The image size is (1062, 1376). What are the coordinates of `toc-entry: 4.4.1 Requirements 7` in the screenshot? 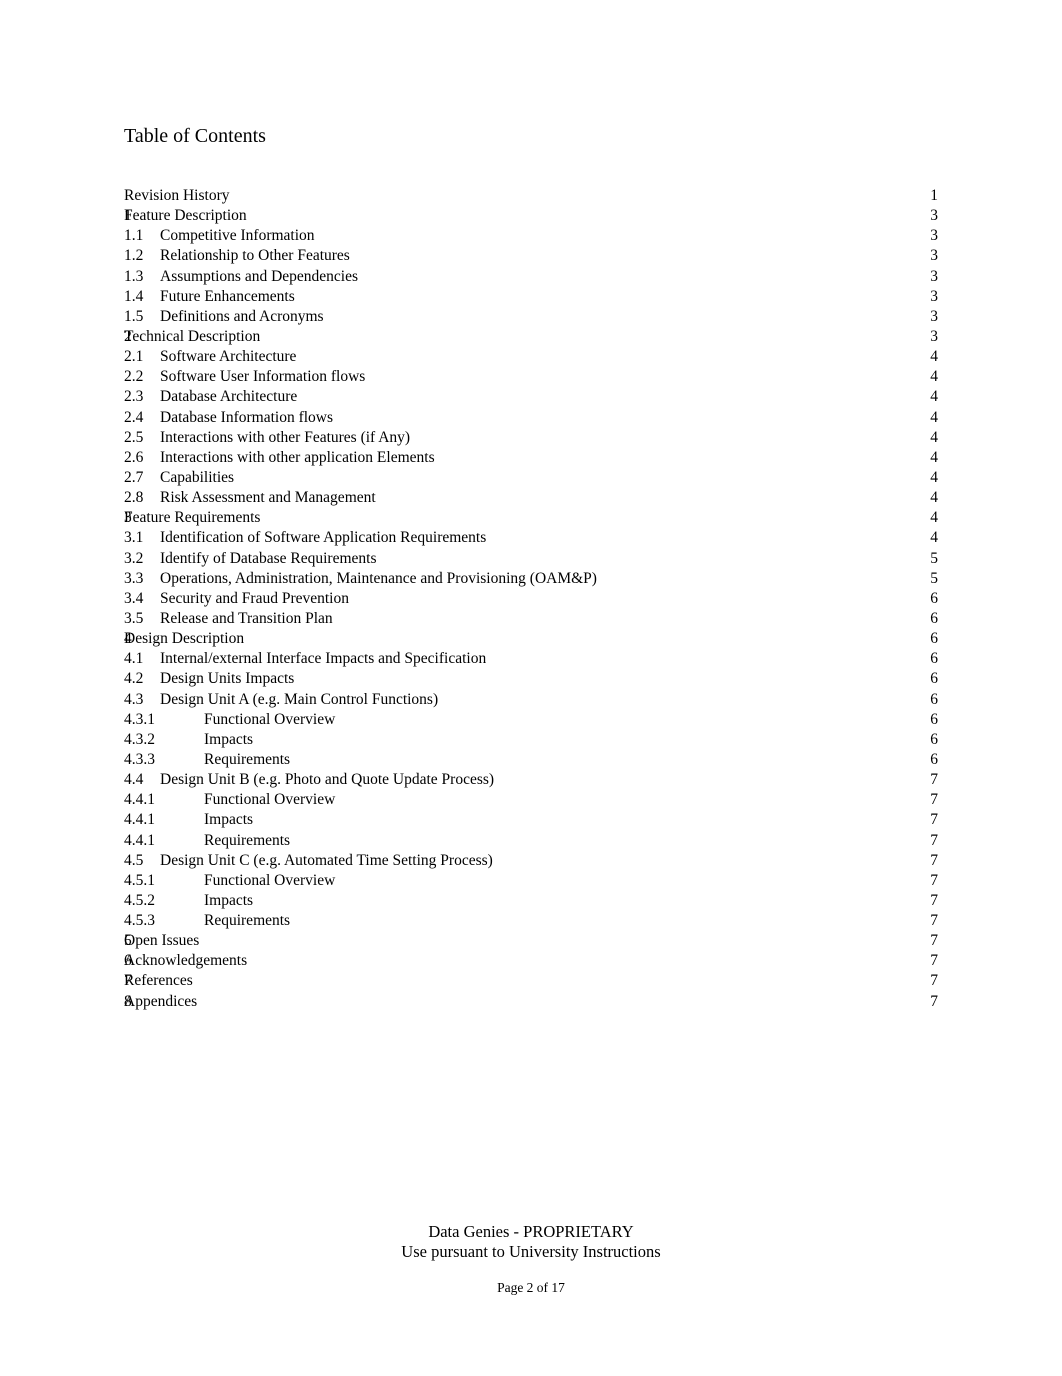 It's located at (531, 841).